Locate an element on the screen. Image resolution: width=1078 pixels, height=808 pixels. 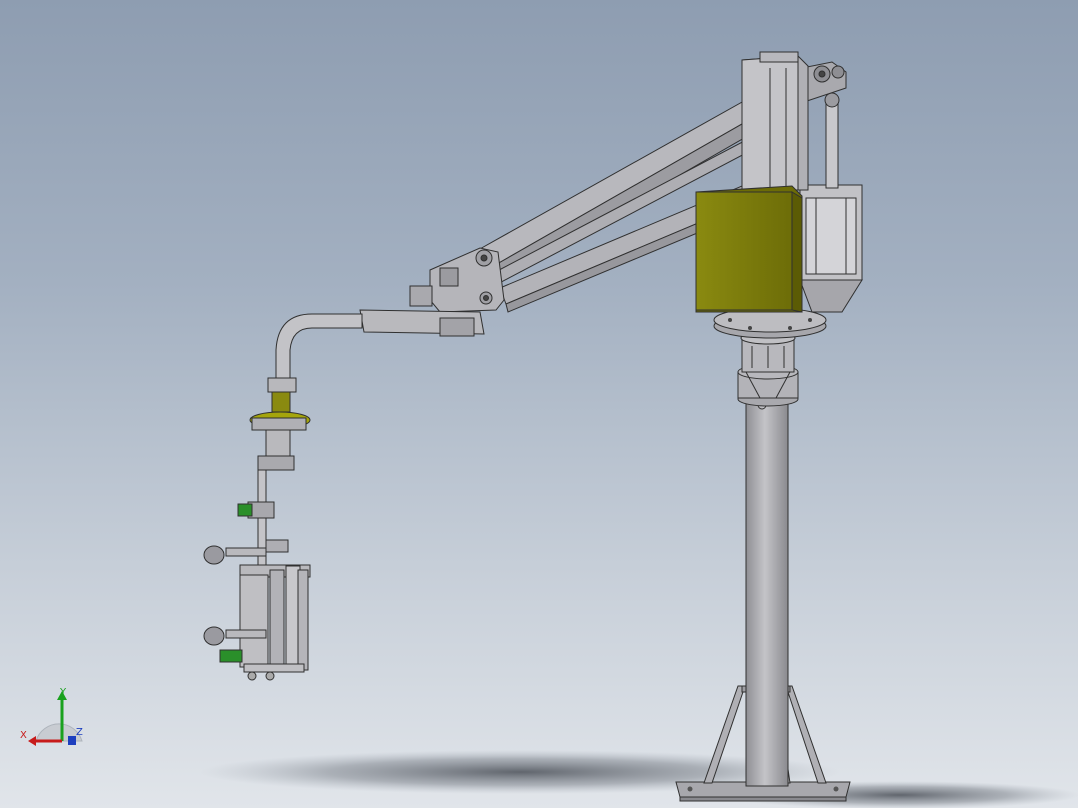
elbow-joint is located at coordinates (457, 280).